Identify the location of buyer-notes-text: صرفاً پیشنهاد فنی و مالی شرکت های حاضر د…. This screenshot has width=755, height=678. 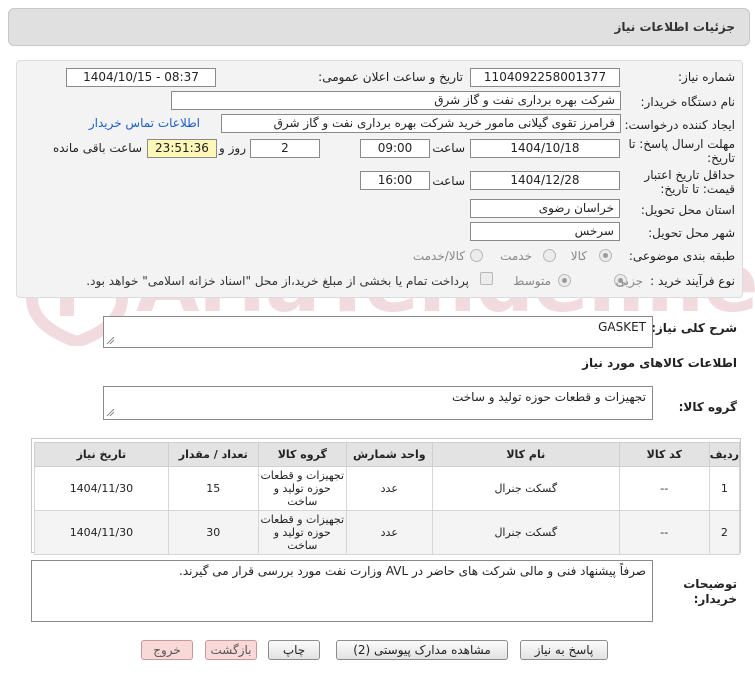
(412, 571).